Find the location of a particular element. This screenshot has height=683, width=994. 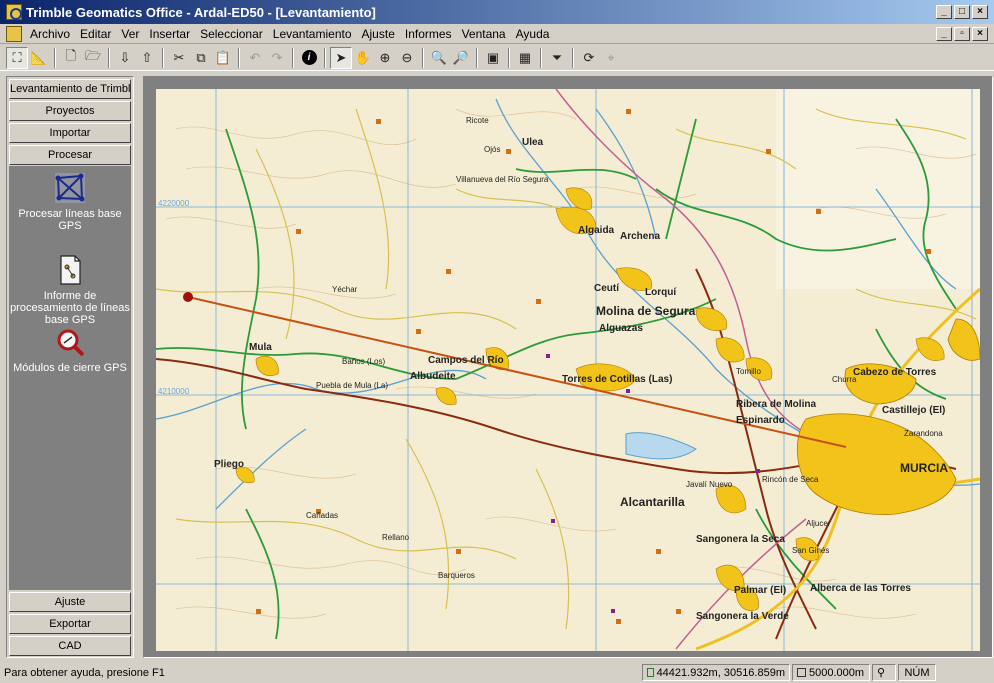

new-file-icon: 🗋 is located at coordinates (71, 58).